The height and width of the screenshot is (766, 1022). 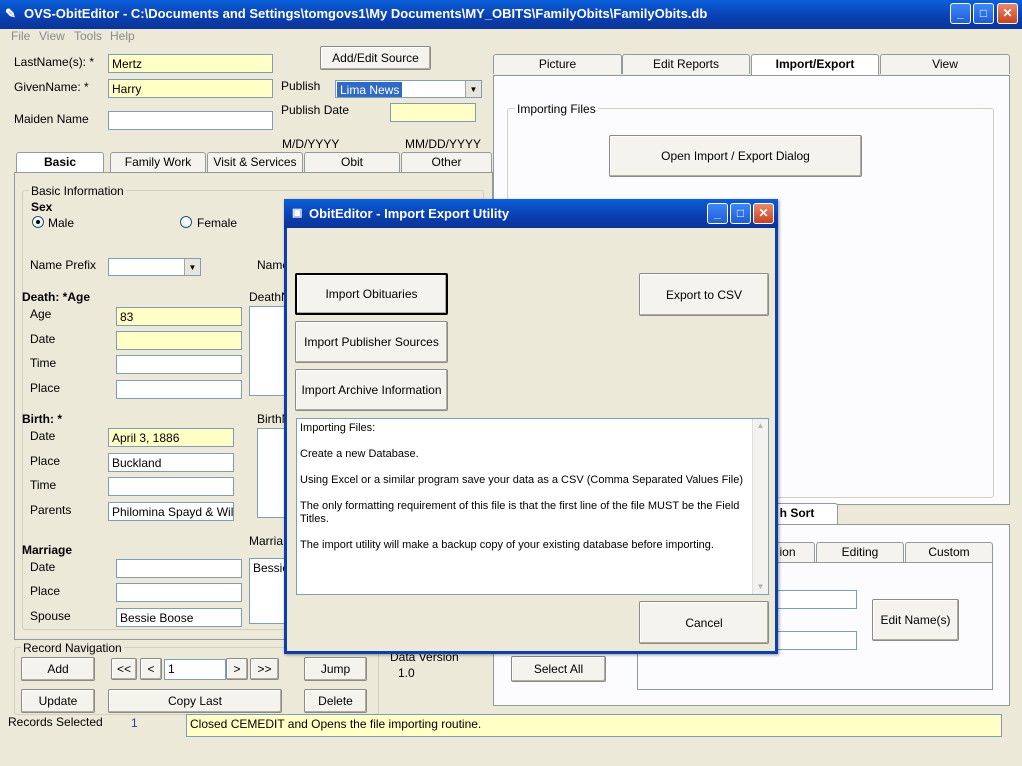 What do you see at coordinates (158, 162) in the screenshot?
I see `tab-family-work: Family Work` at bounding box center [158, 162].